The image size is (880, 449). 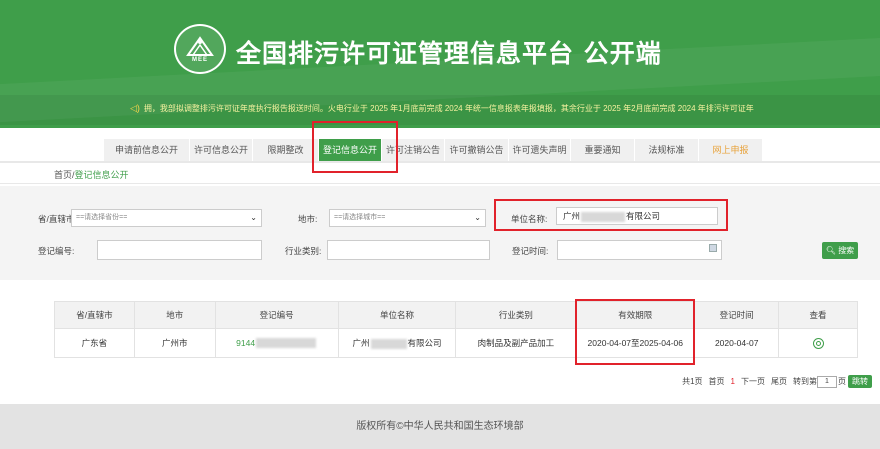 What do you see at coordinates (692, 381) in the screenshot?
I see `pager-total: 共1页` at bounding box center [692, 381].